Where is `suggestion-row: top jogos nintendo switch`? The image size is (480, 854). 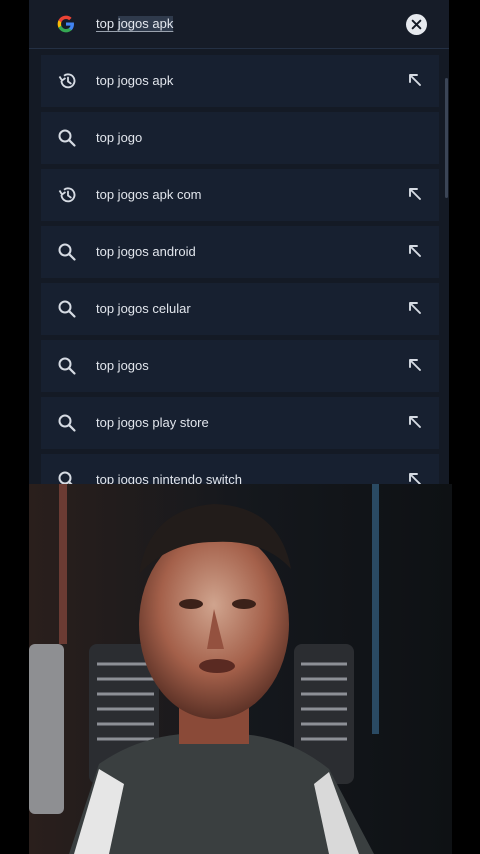
suggestion-row: top jogos nintendo switch is located at coordinates (240, 469).